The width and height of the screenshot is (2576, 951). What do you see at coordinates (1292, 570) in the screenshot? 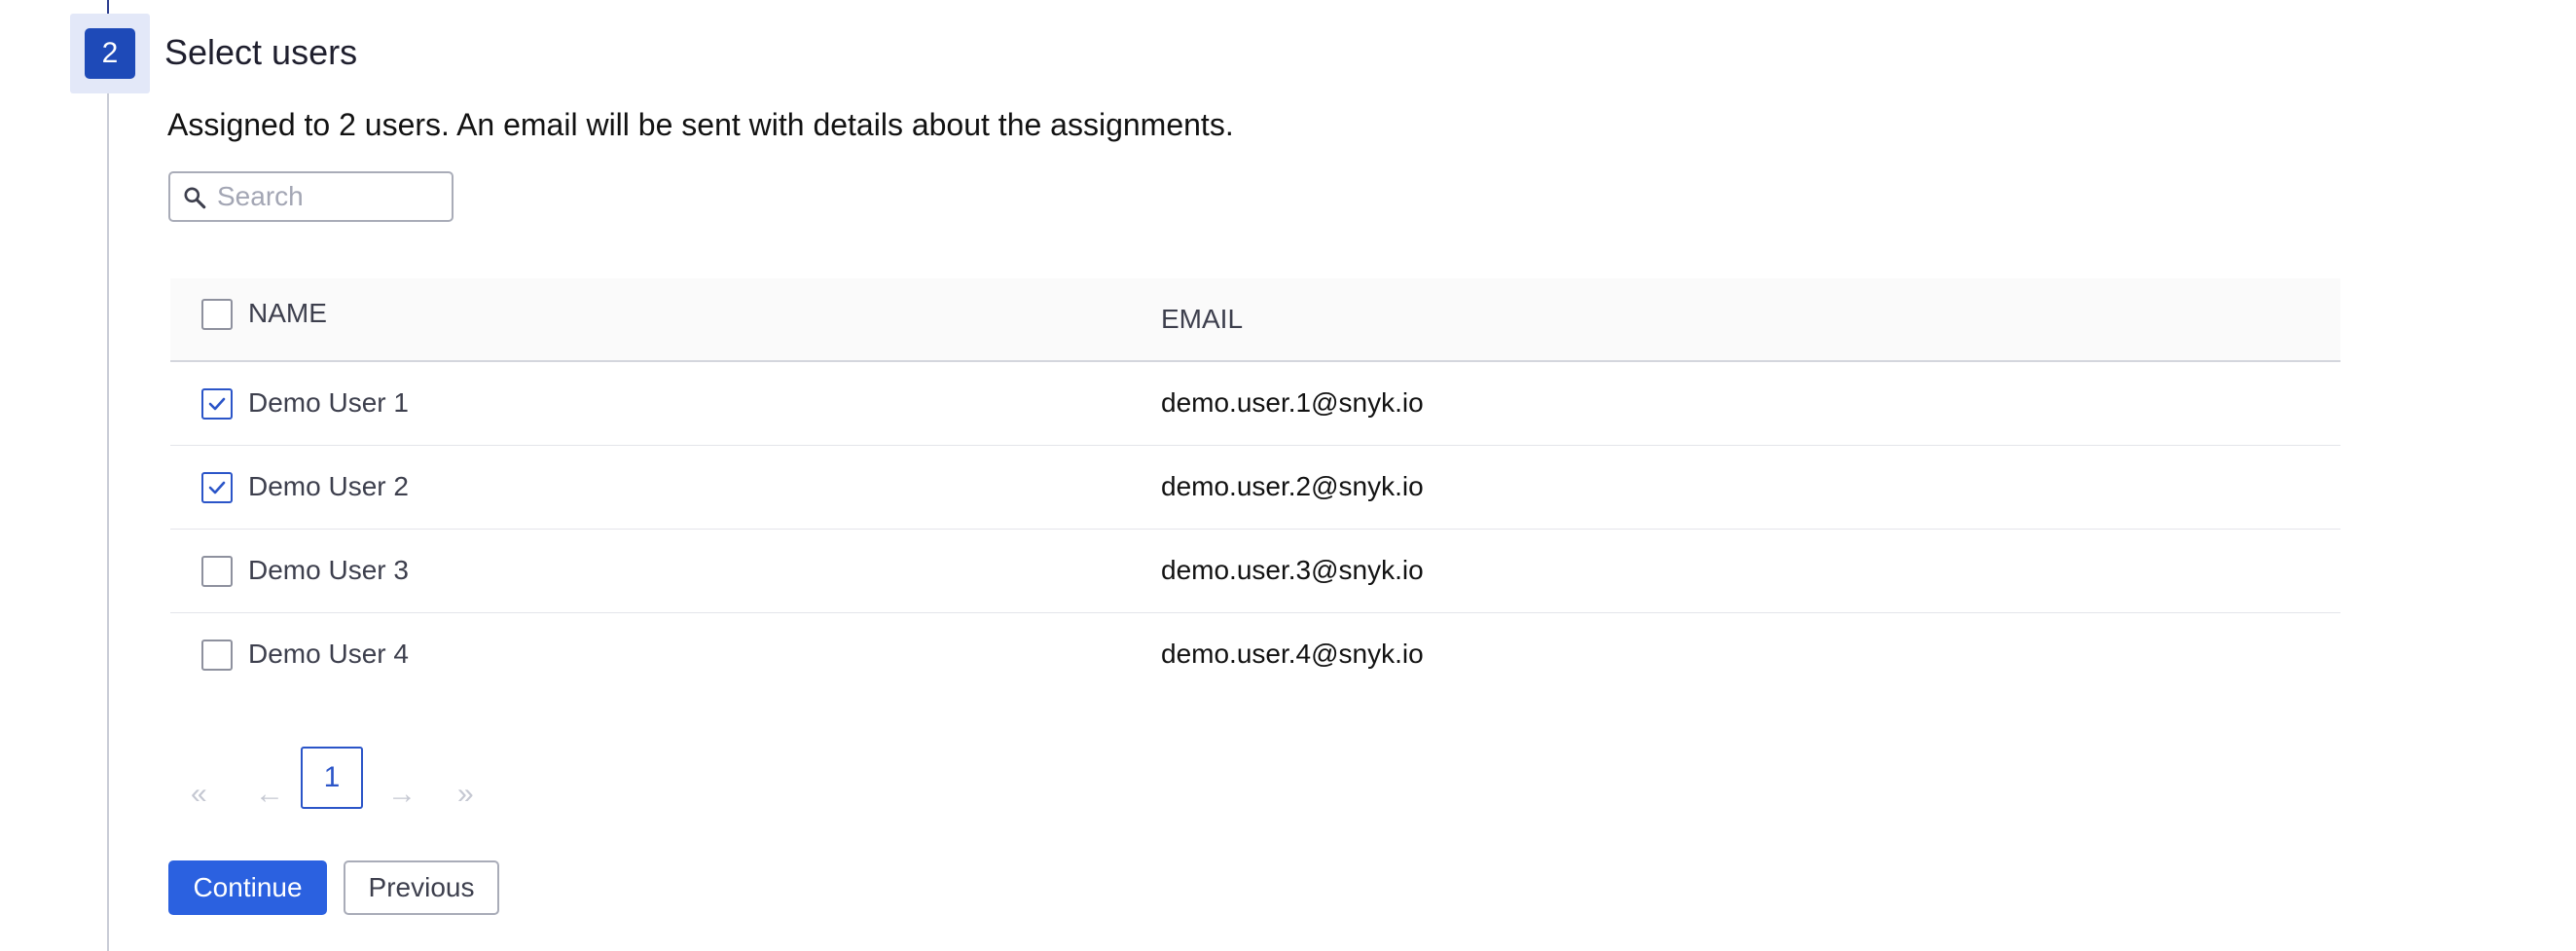
I see `user-email: demo.user.3@snyk.io` at bounding box center [1292, 570].